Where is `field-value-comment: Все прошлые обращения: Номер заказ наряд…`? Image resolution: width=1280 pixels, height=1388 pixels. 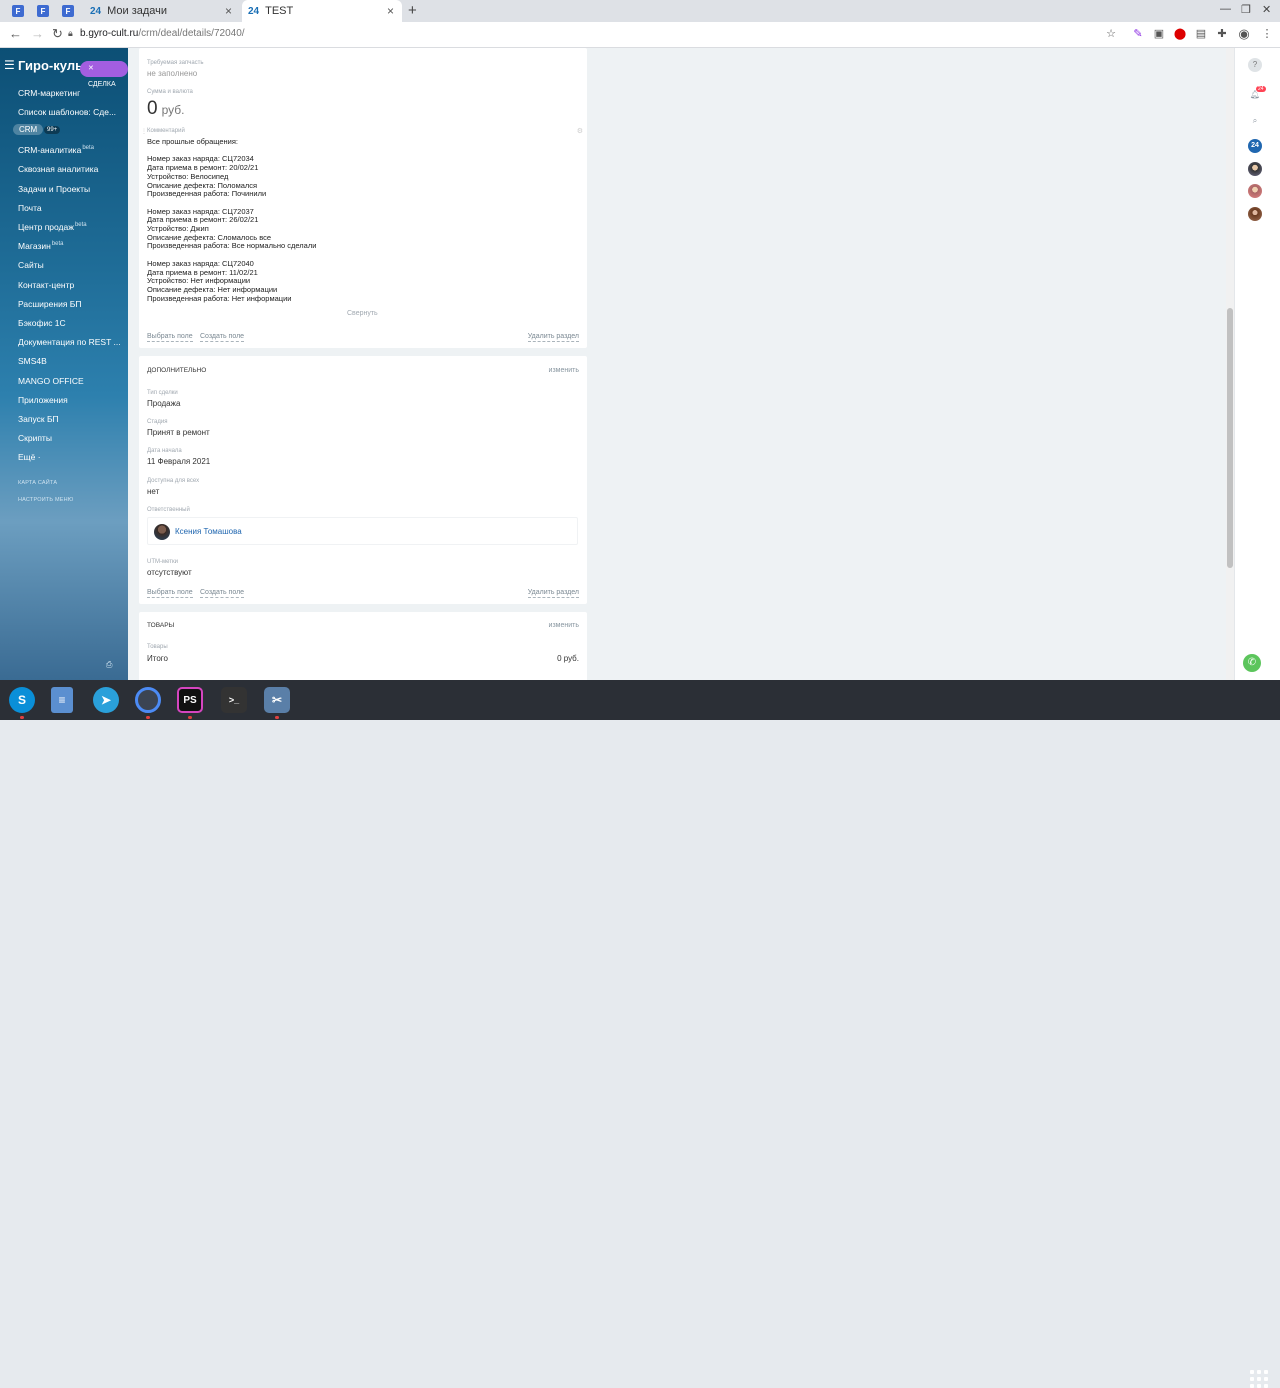 field-value-comment: Все прошлые обращения: Номер заказ наряд… is located at coordinates (231, 220).